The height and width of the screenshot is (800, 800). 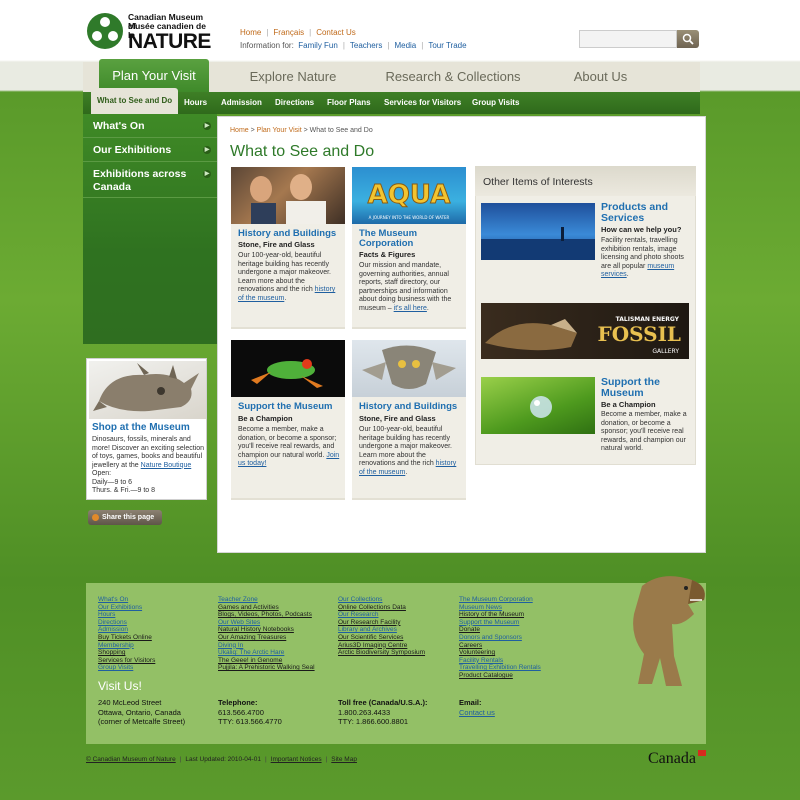 I want to click on footer-link: Diving In, so click(x=266, y=646).